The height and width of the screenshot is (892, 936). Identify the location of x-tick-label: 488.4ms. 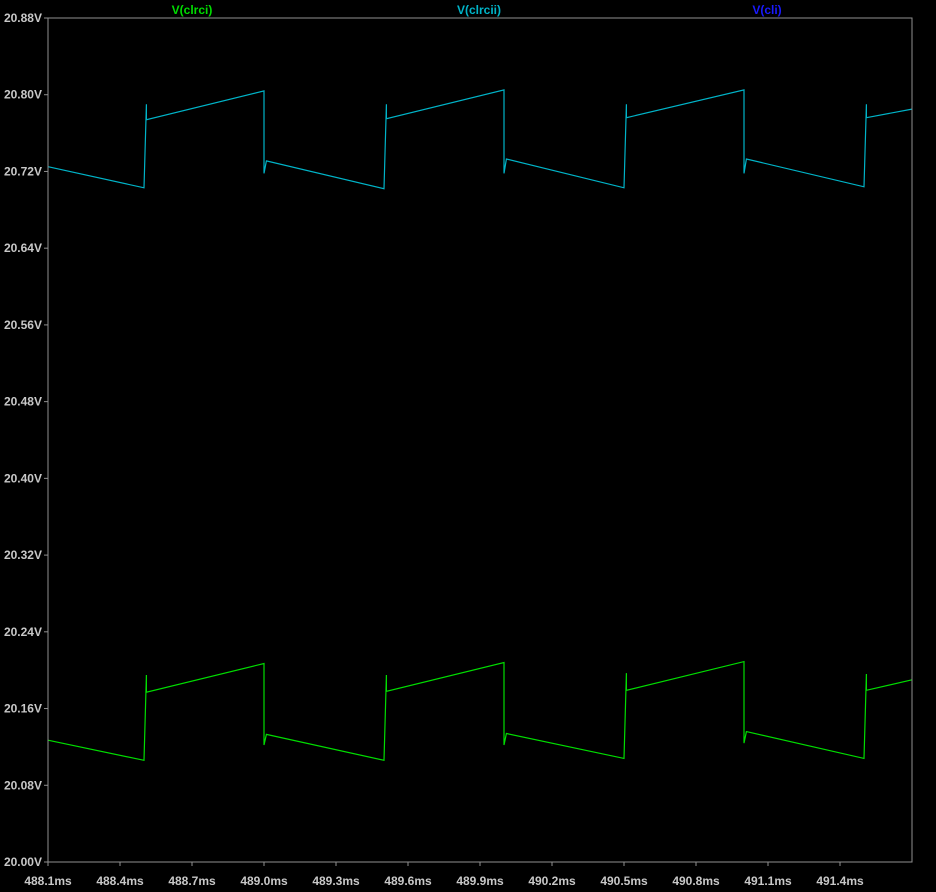
(120, 881).